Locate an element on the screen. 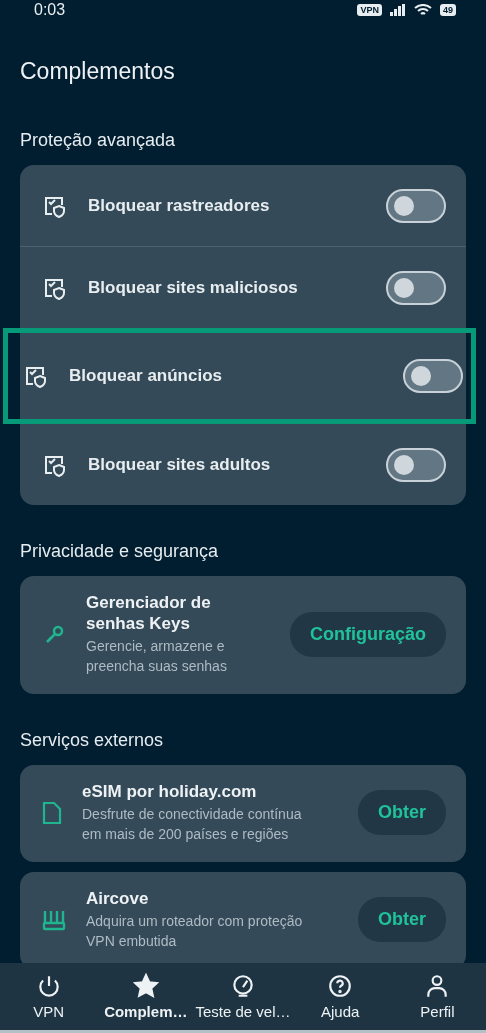 This screenshot has height=1033, width=486. sim-card-icon is located at coordinates (52, 812).